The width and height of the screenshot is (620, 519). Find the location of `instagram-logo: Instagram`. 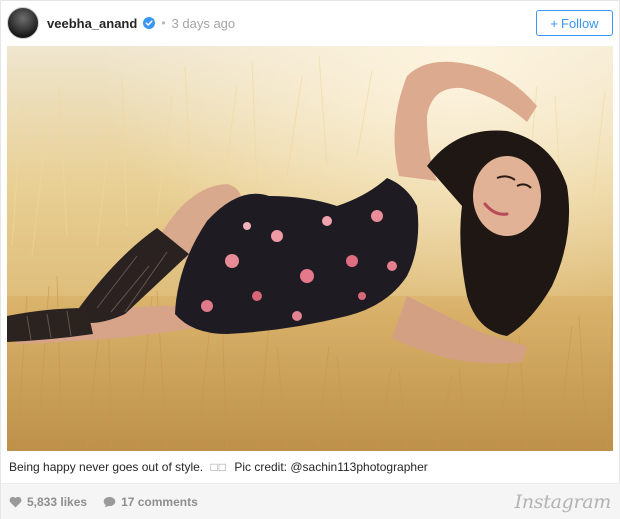

instagram-logo: Instagram is located at coordinates (563, 502).